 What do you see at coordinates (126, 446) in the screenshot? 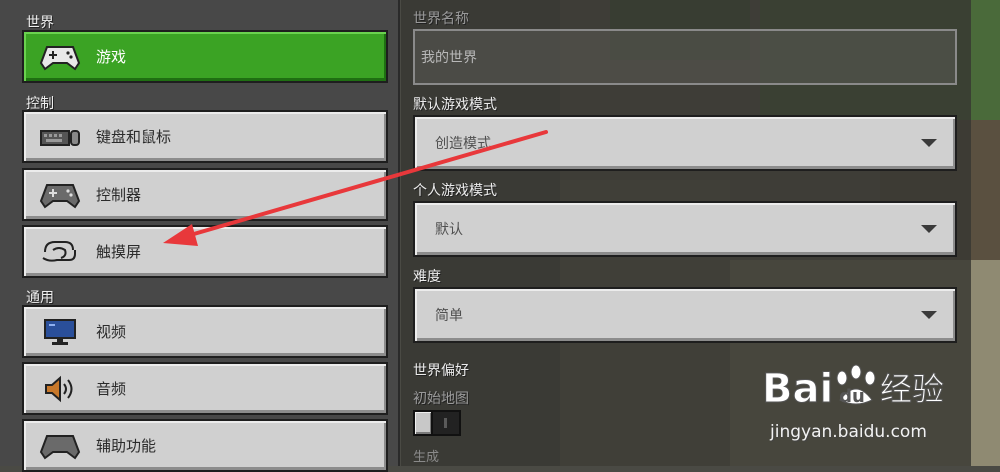
I see `sidebar-item-label: 辅助功能` at bounding box center [126, 446].